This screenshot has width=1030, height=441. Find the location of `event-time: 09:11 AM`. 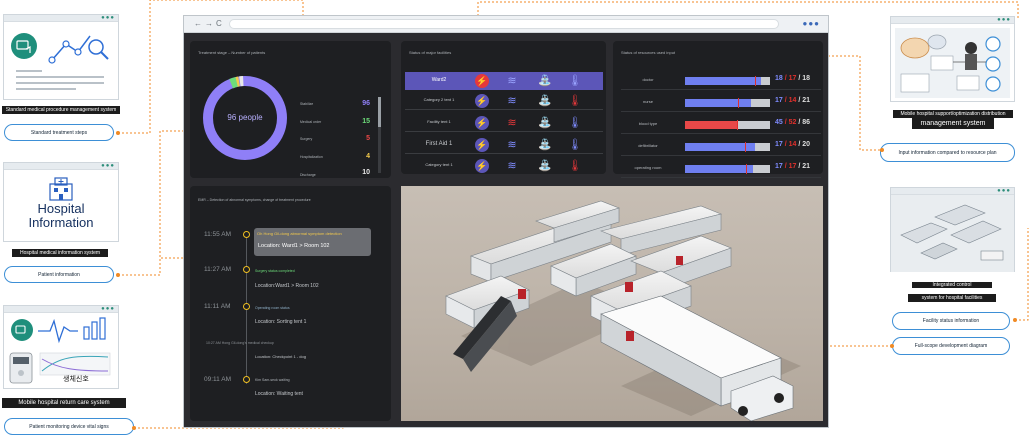

event-time: 09:11 AM is located at coordinates (217, 379).